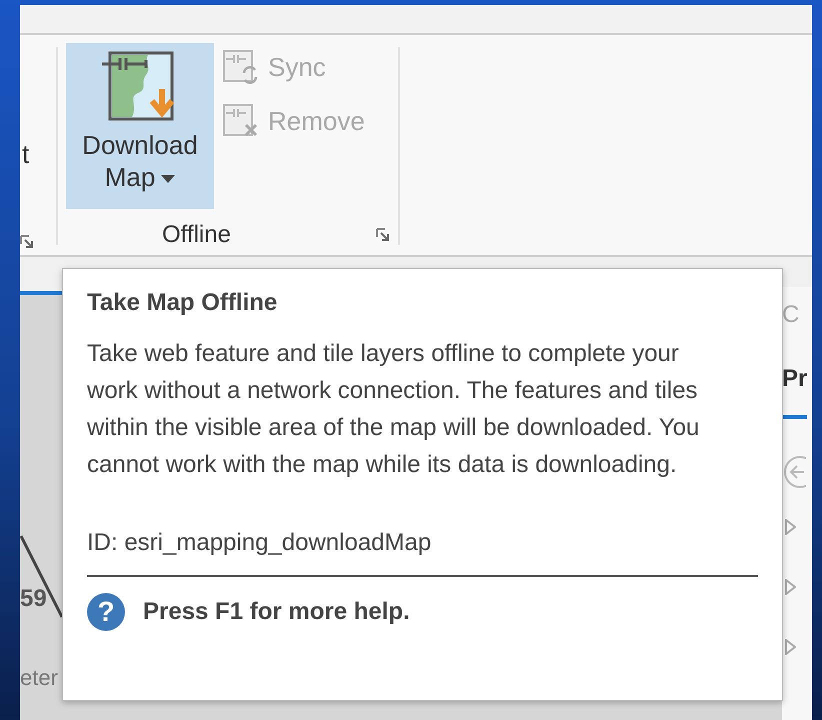  Describe the element at coordinates (33, 599) in the screenshot. I see `map-label: 59` at that location.